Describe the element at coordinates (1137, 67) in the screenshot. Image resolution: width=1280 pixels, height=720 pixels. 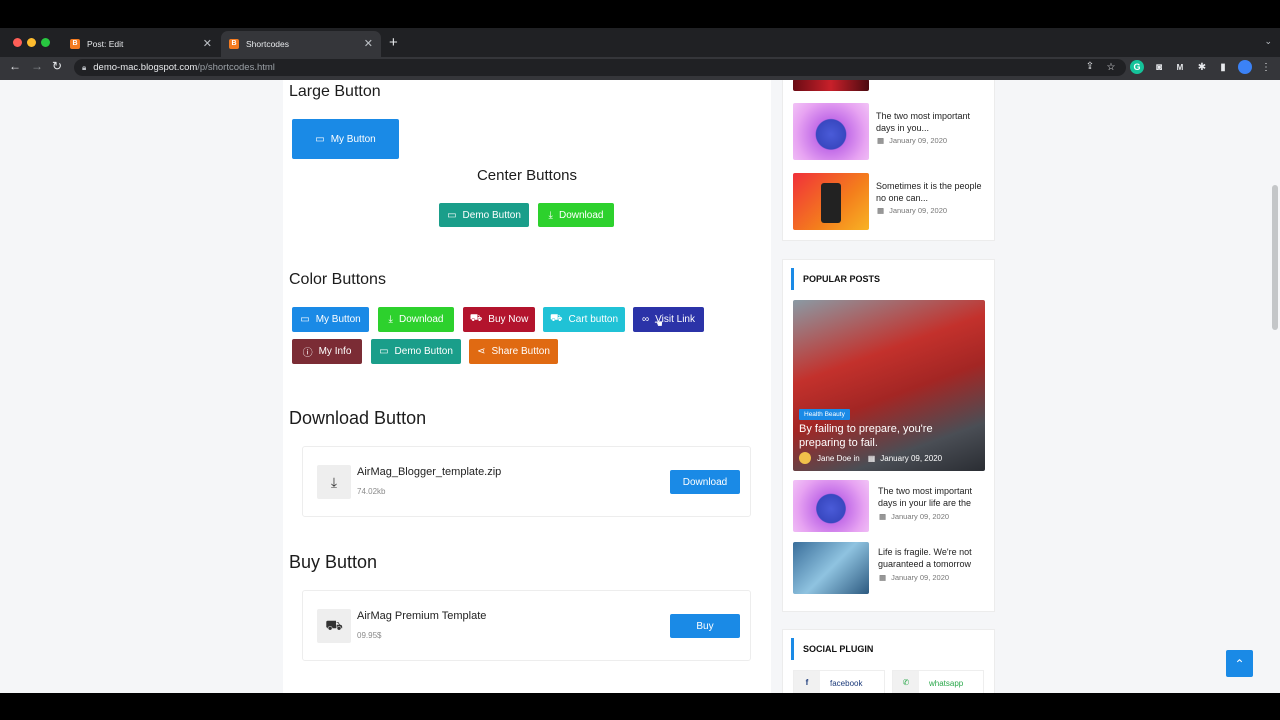
I see `grammarly-extension-icon: G` at that location.